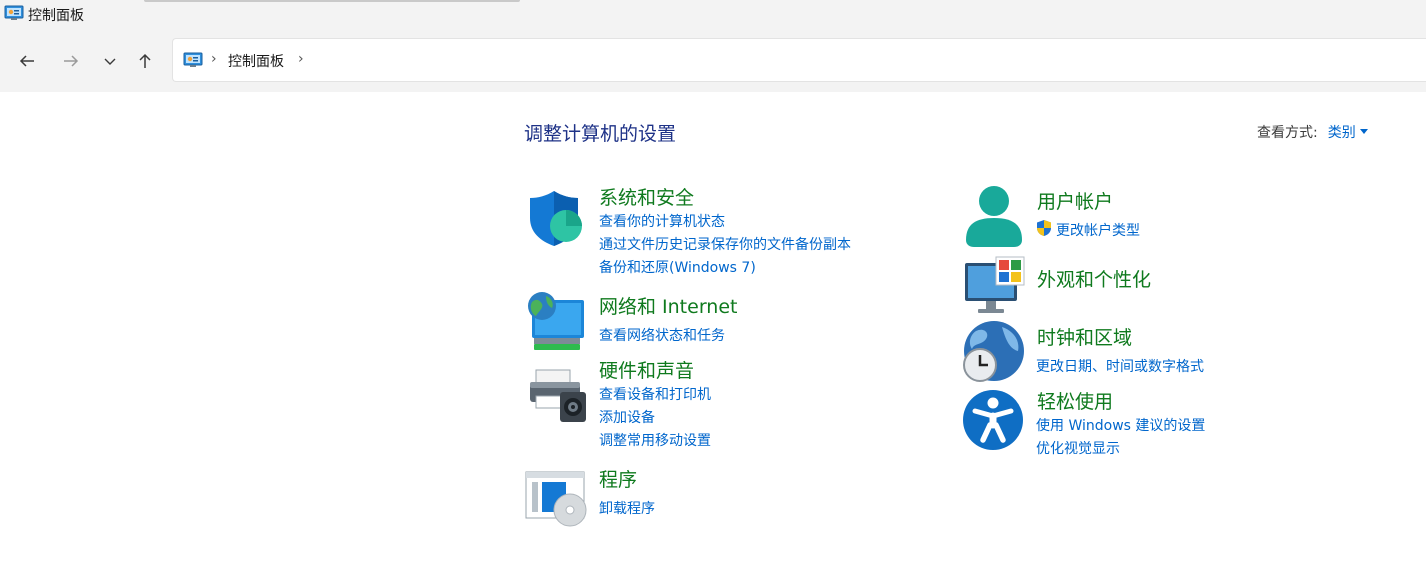 The height and width of the screenshot is (567, 1426). I want to click on page-title: 调整计算机的设置, so click(600, 134).